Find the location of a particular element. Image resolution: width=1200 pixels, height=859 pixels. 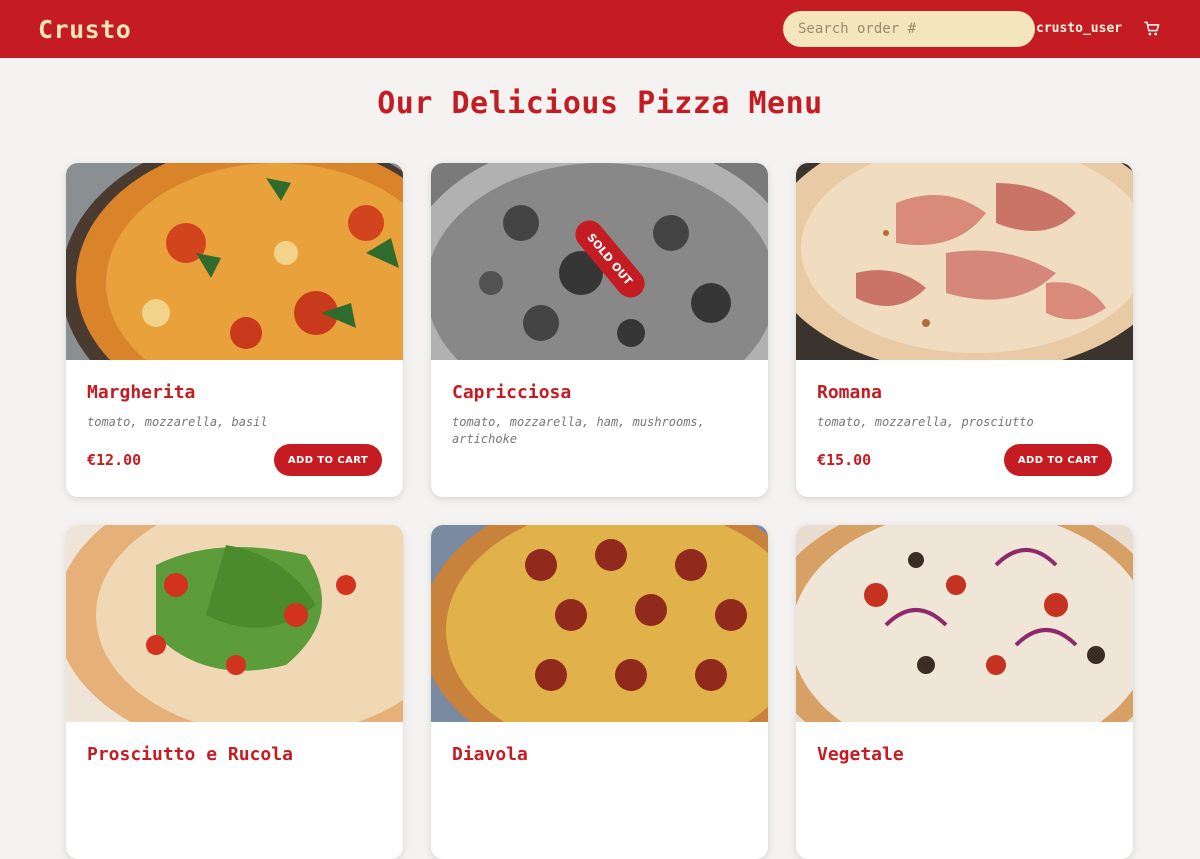

pizza-card: Vegetale is located at coordinates (964, 692).